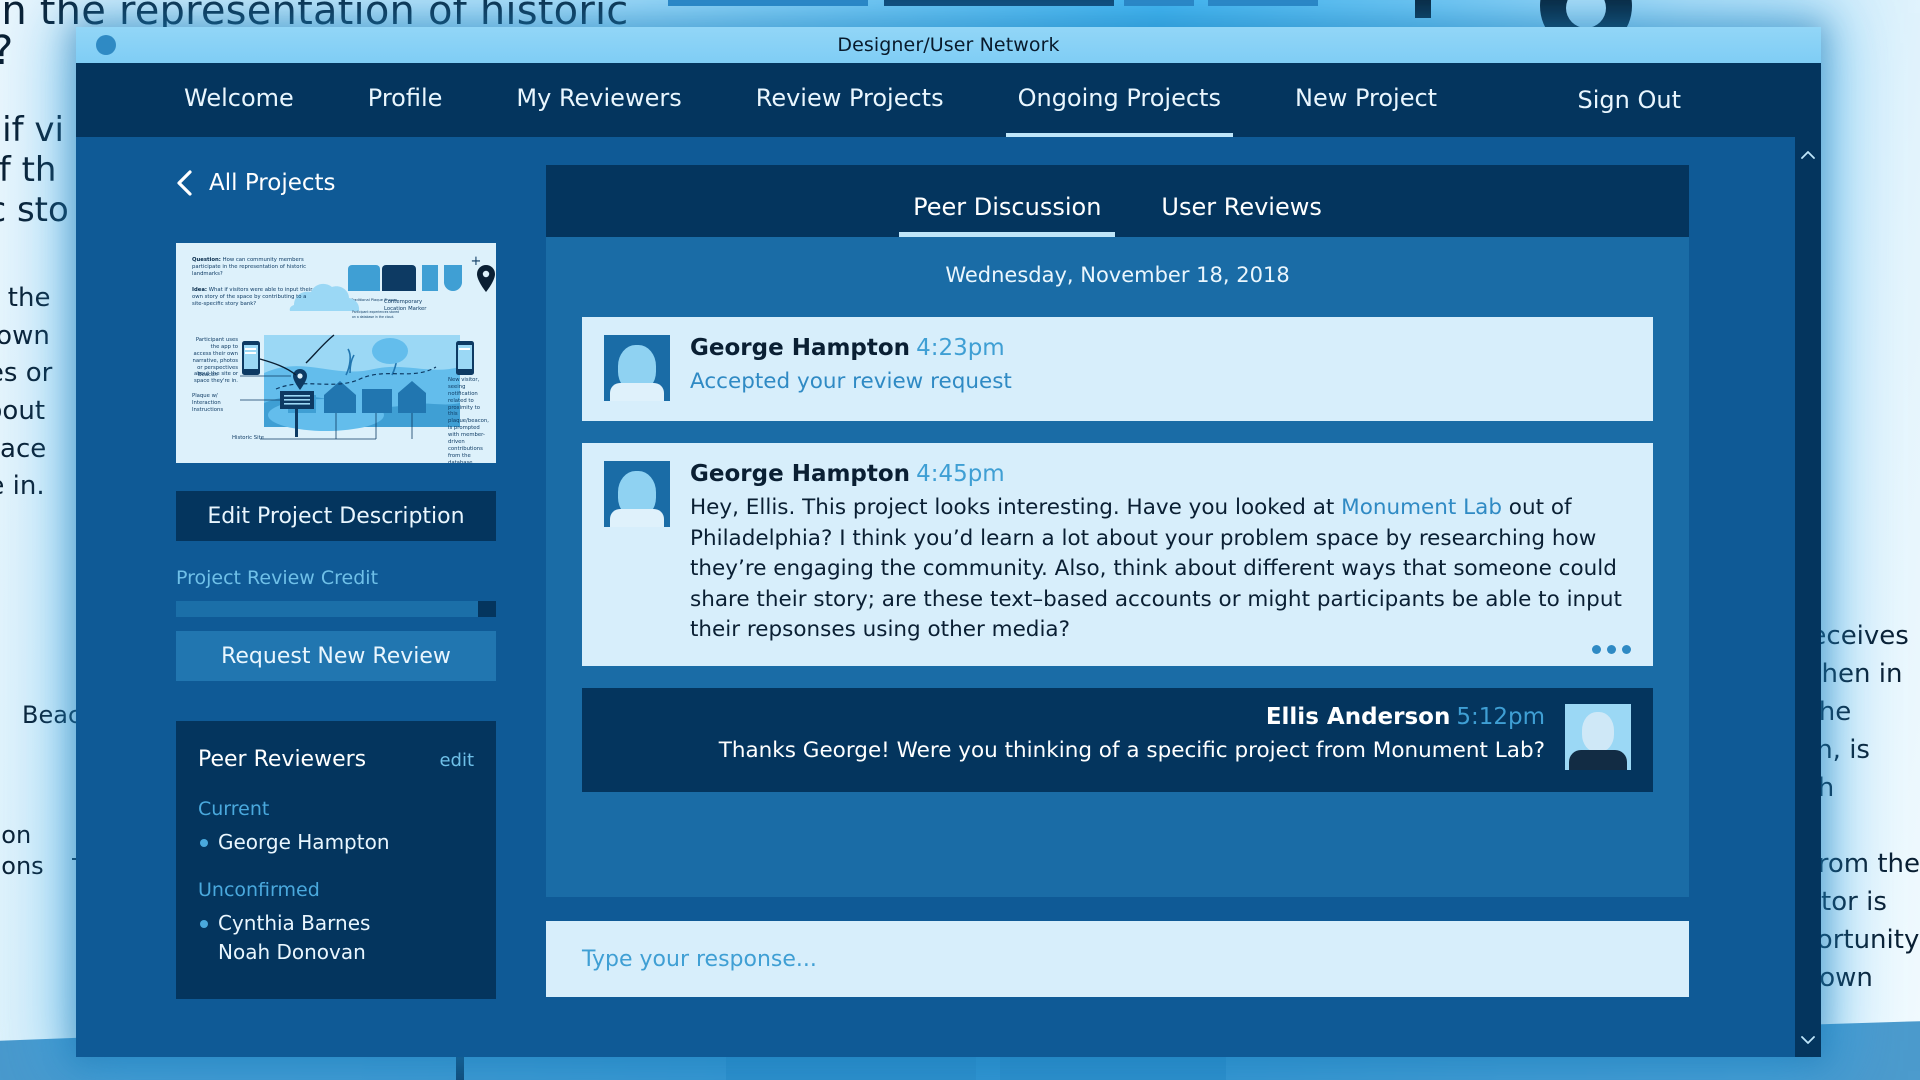  I want to click on thumbnail-label-plaque: Plaque w/ Interaction Instructions, so click(208, 403).